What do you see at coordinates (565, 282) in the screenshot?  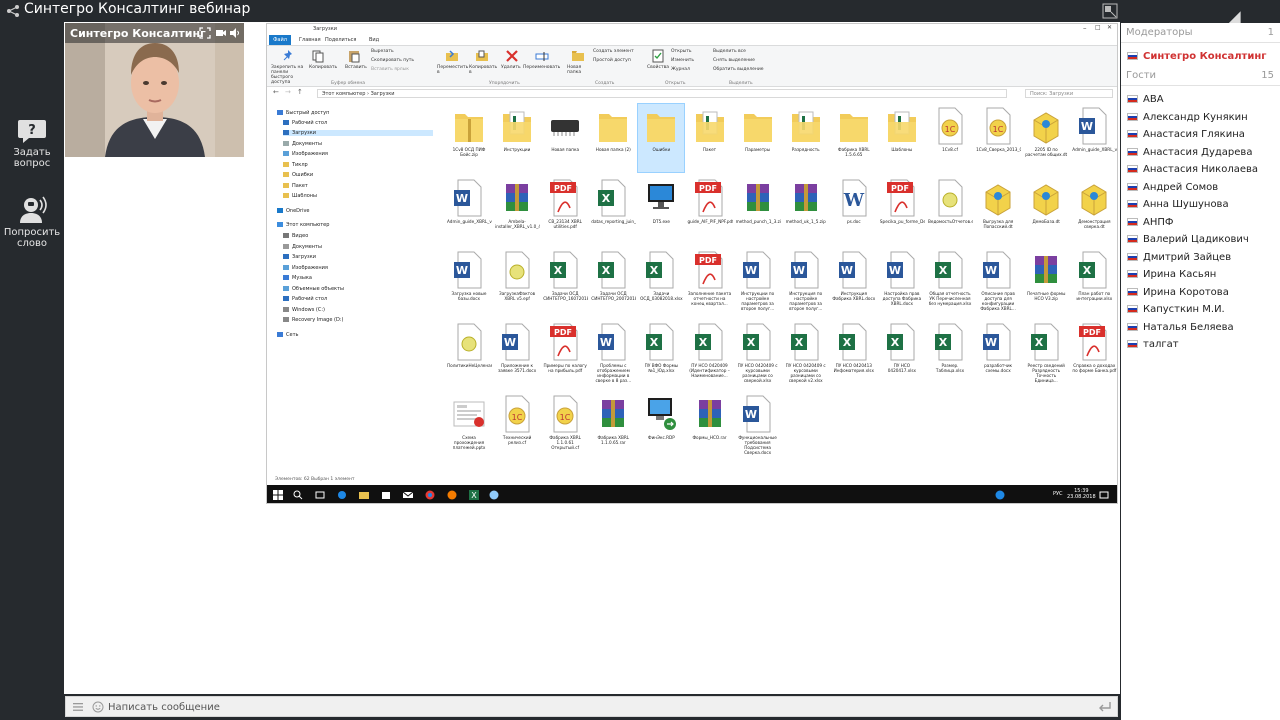 I see `file-item: X Задачи ОСД СИНТЕГРО_16072018.xlsx` at bounding box center [565, 282].